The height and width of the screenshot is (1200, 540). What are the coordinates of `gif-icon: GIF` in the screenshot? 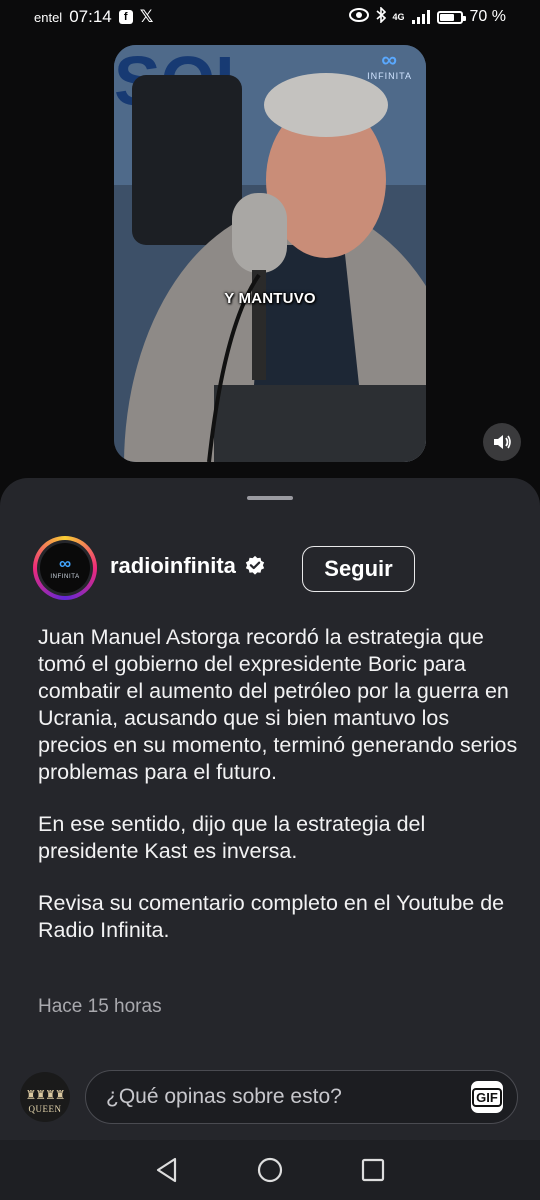 It's located at (487, 1097).